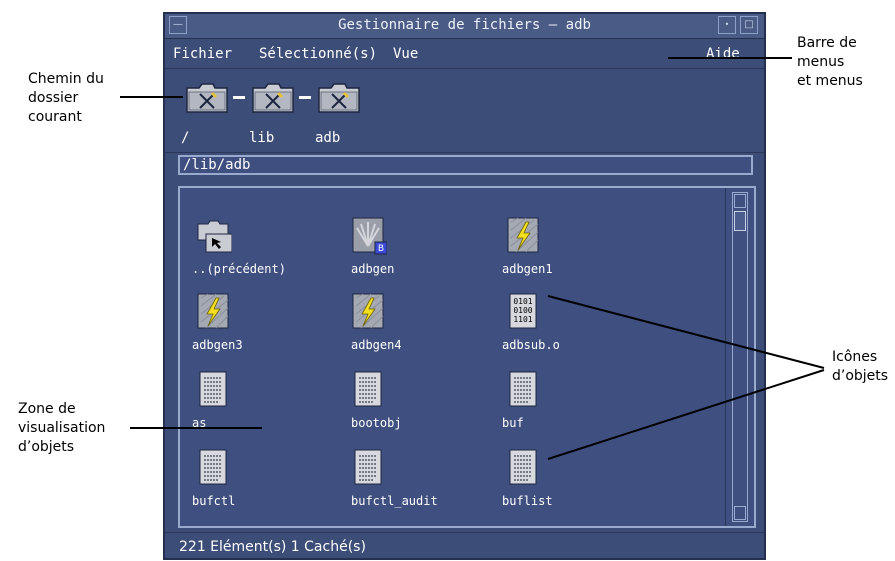 The height and width of the screenshot is (561, 895). I want to click on binary-file-icon: 0101 0100 1101, so click(523, 311).